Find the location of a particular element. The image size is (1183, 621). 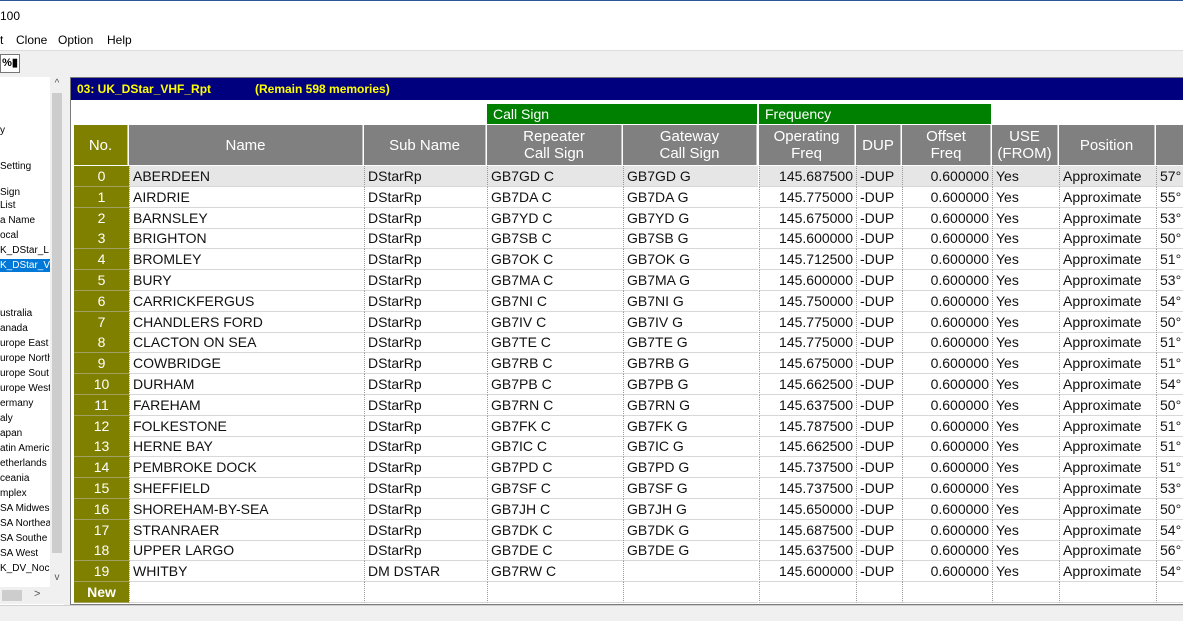

cell-dup is located at coordinates (879, 592).